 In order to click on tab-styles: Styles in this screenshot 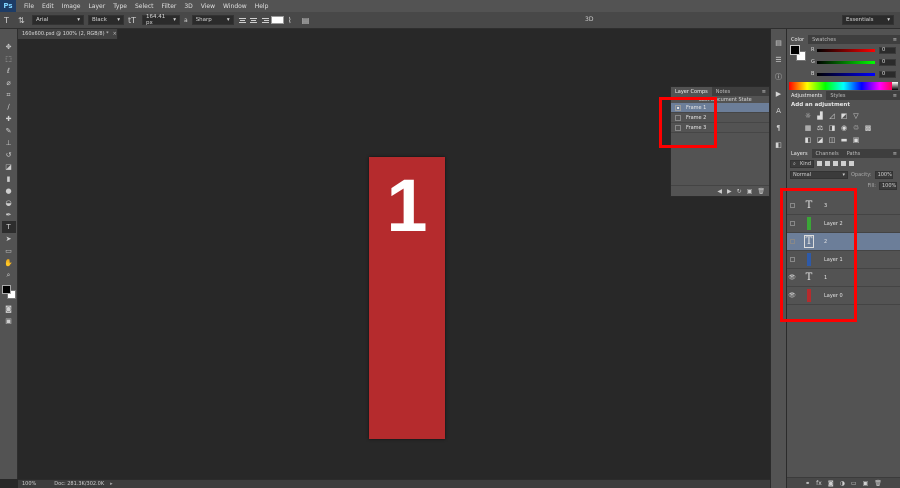, I will do `click(837, 95)`.